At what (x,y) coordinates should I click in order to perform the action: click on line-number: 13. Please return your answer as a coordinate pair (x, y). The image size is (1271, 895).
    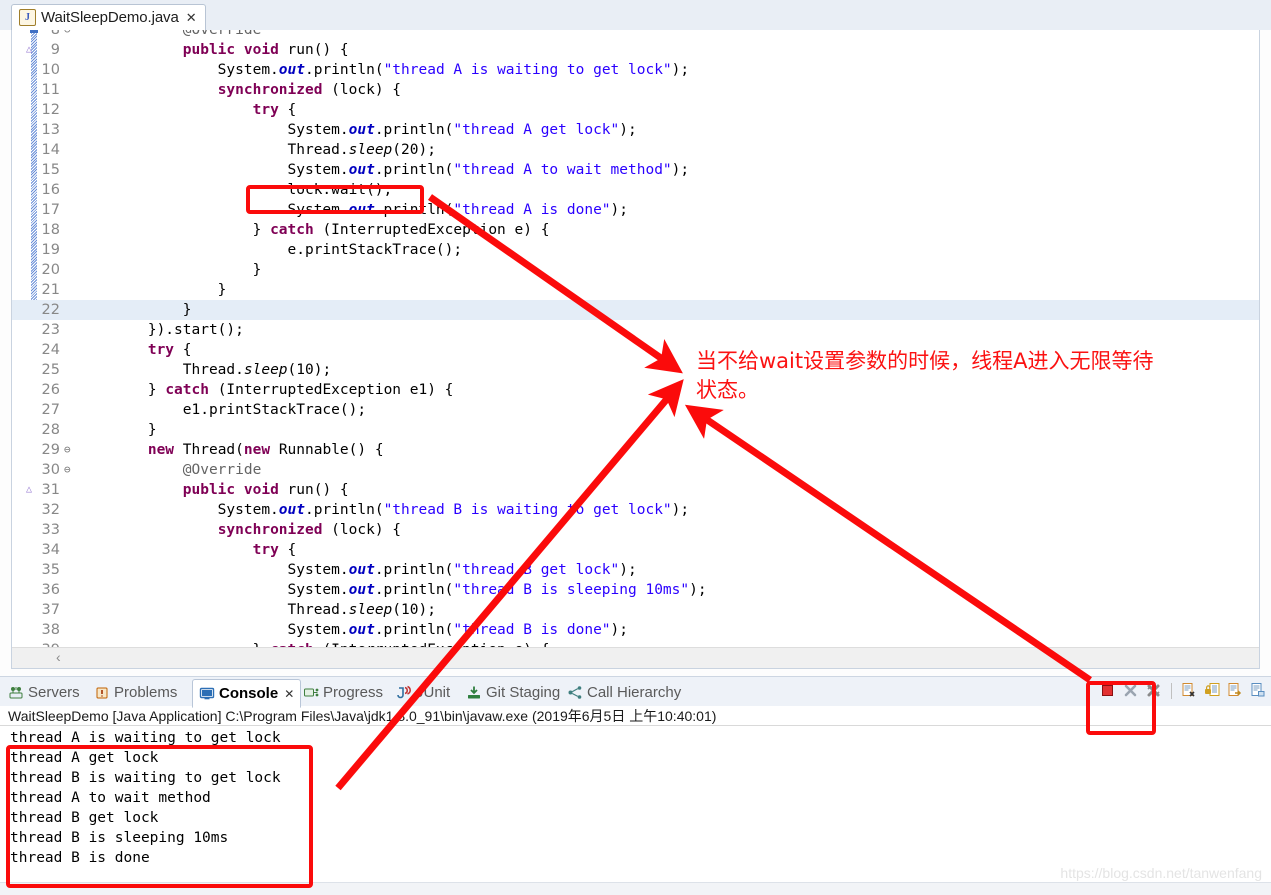
    Looking at the image, I should click on (50, 130).